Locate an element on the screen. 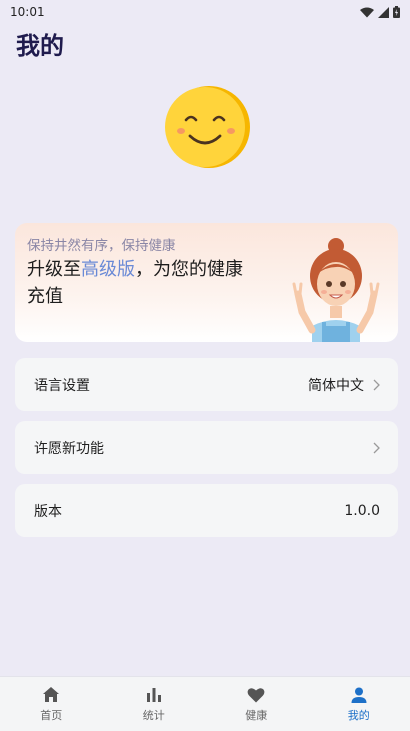  person-icon is located at coordinates (359, 695).